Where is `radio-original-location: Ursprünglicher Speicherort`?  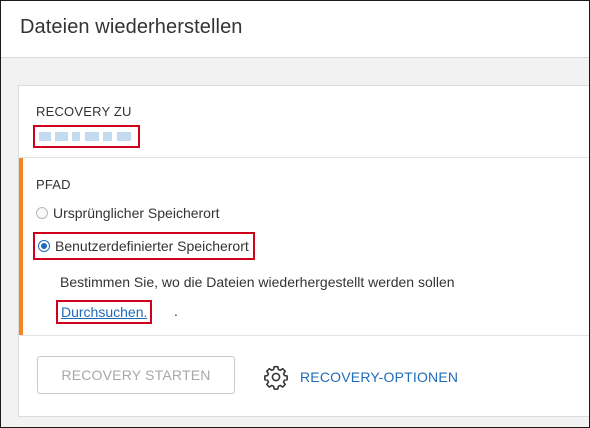
radio-original-location: Ursprünglicher Speicherort is located at coordinates (128, 213).